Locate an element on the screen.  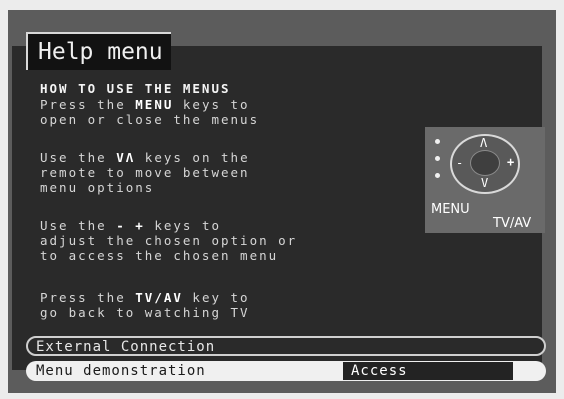
instruction-menu-line1: Press the MENU keys to is located at coordinates (145, 104).